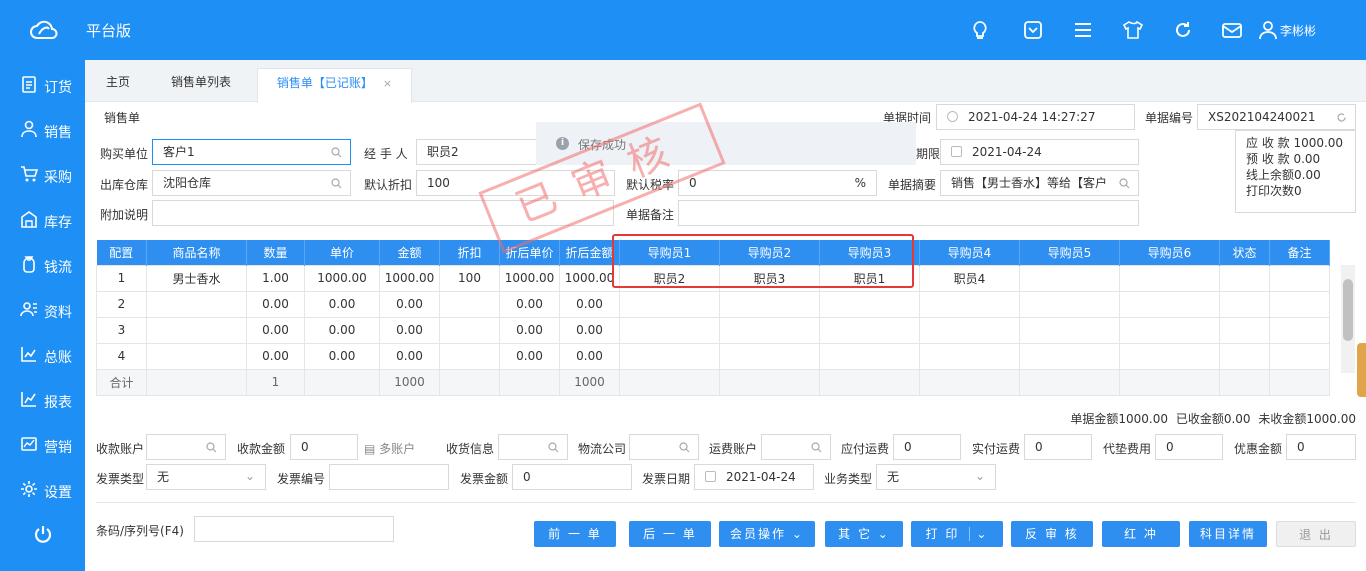  Describe the element at coordinates (767, 534) in the screenshot. I see `member-ops-button: 会员操作 ⌄` at that location.